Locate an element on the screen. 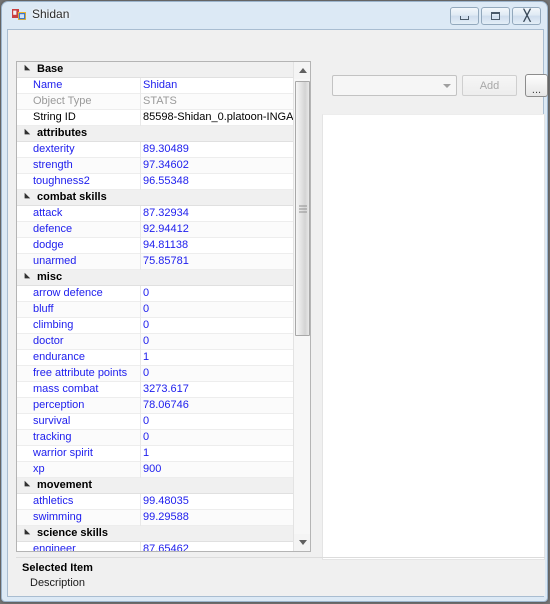  grid-row-value: 99.29588 is located at coordinates (218, 517).